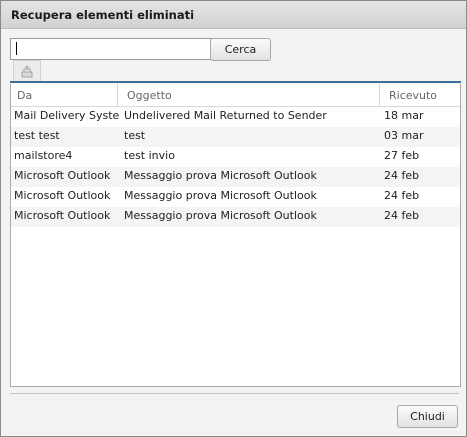 Image resolution: width=467 pixels, height=437 pixels. Describe the element at coordinates (111, 49) in the screenshot. I see `search-input` at that location.